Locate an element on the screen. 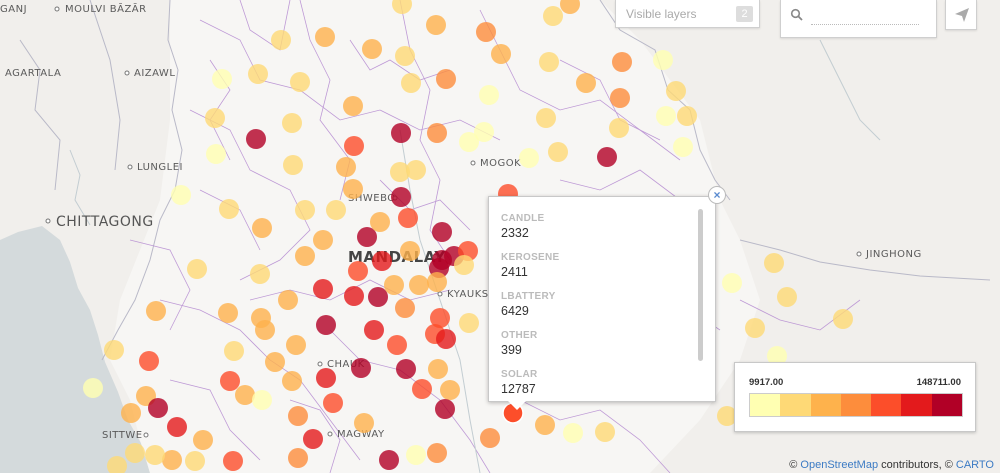 The height and width of the screenshot is (473, 1000). share-button is located at coordinates (961, 15).